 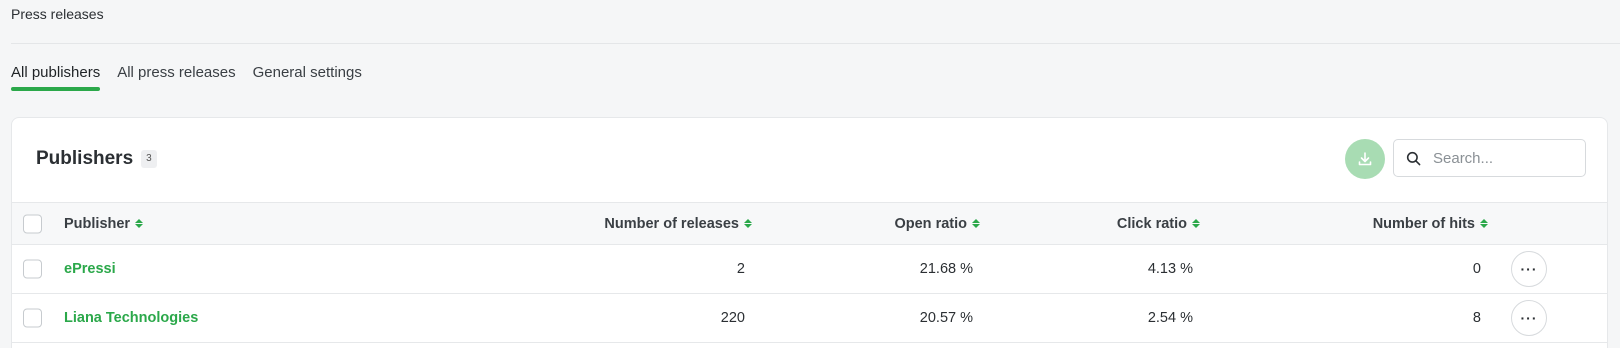 I want to click on hits-cell: 8, so click(x=1476, y=318).